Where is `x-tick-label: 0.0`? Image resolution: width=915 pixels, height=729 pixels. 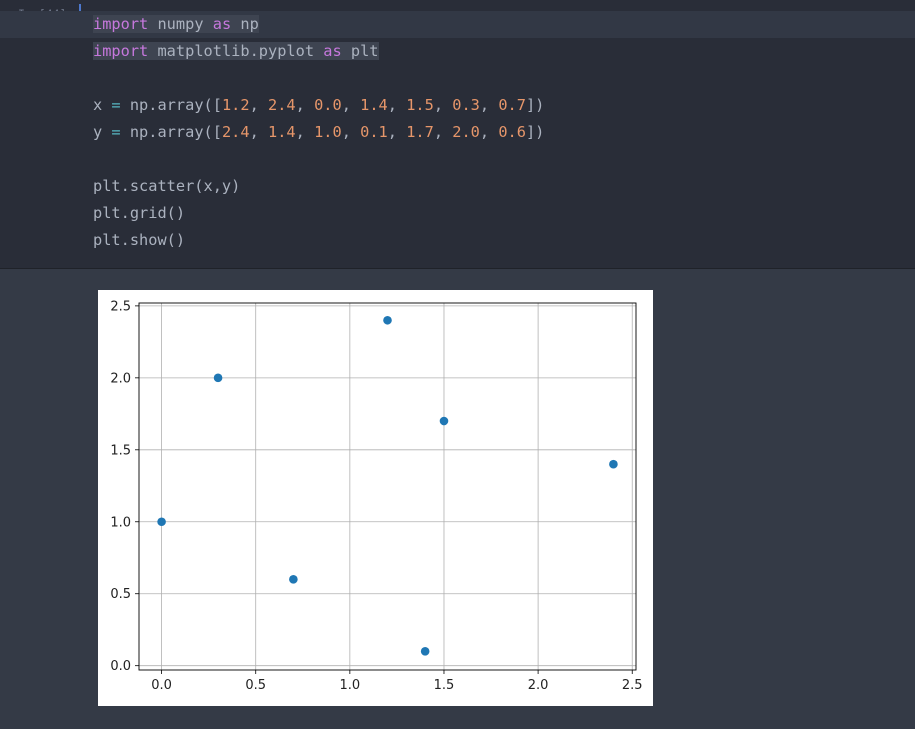 x-tick-label: 0.0 is located at coordinates (161, 685).